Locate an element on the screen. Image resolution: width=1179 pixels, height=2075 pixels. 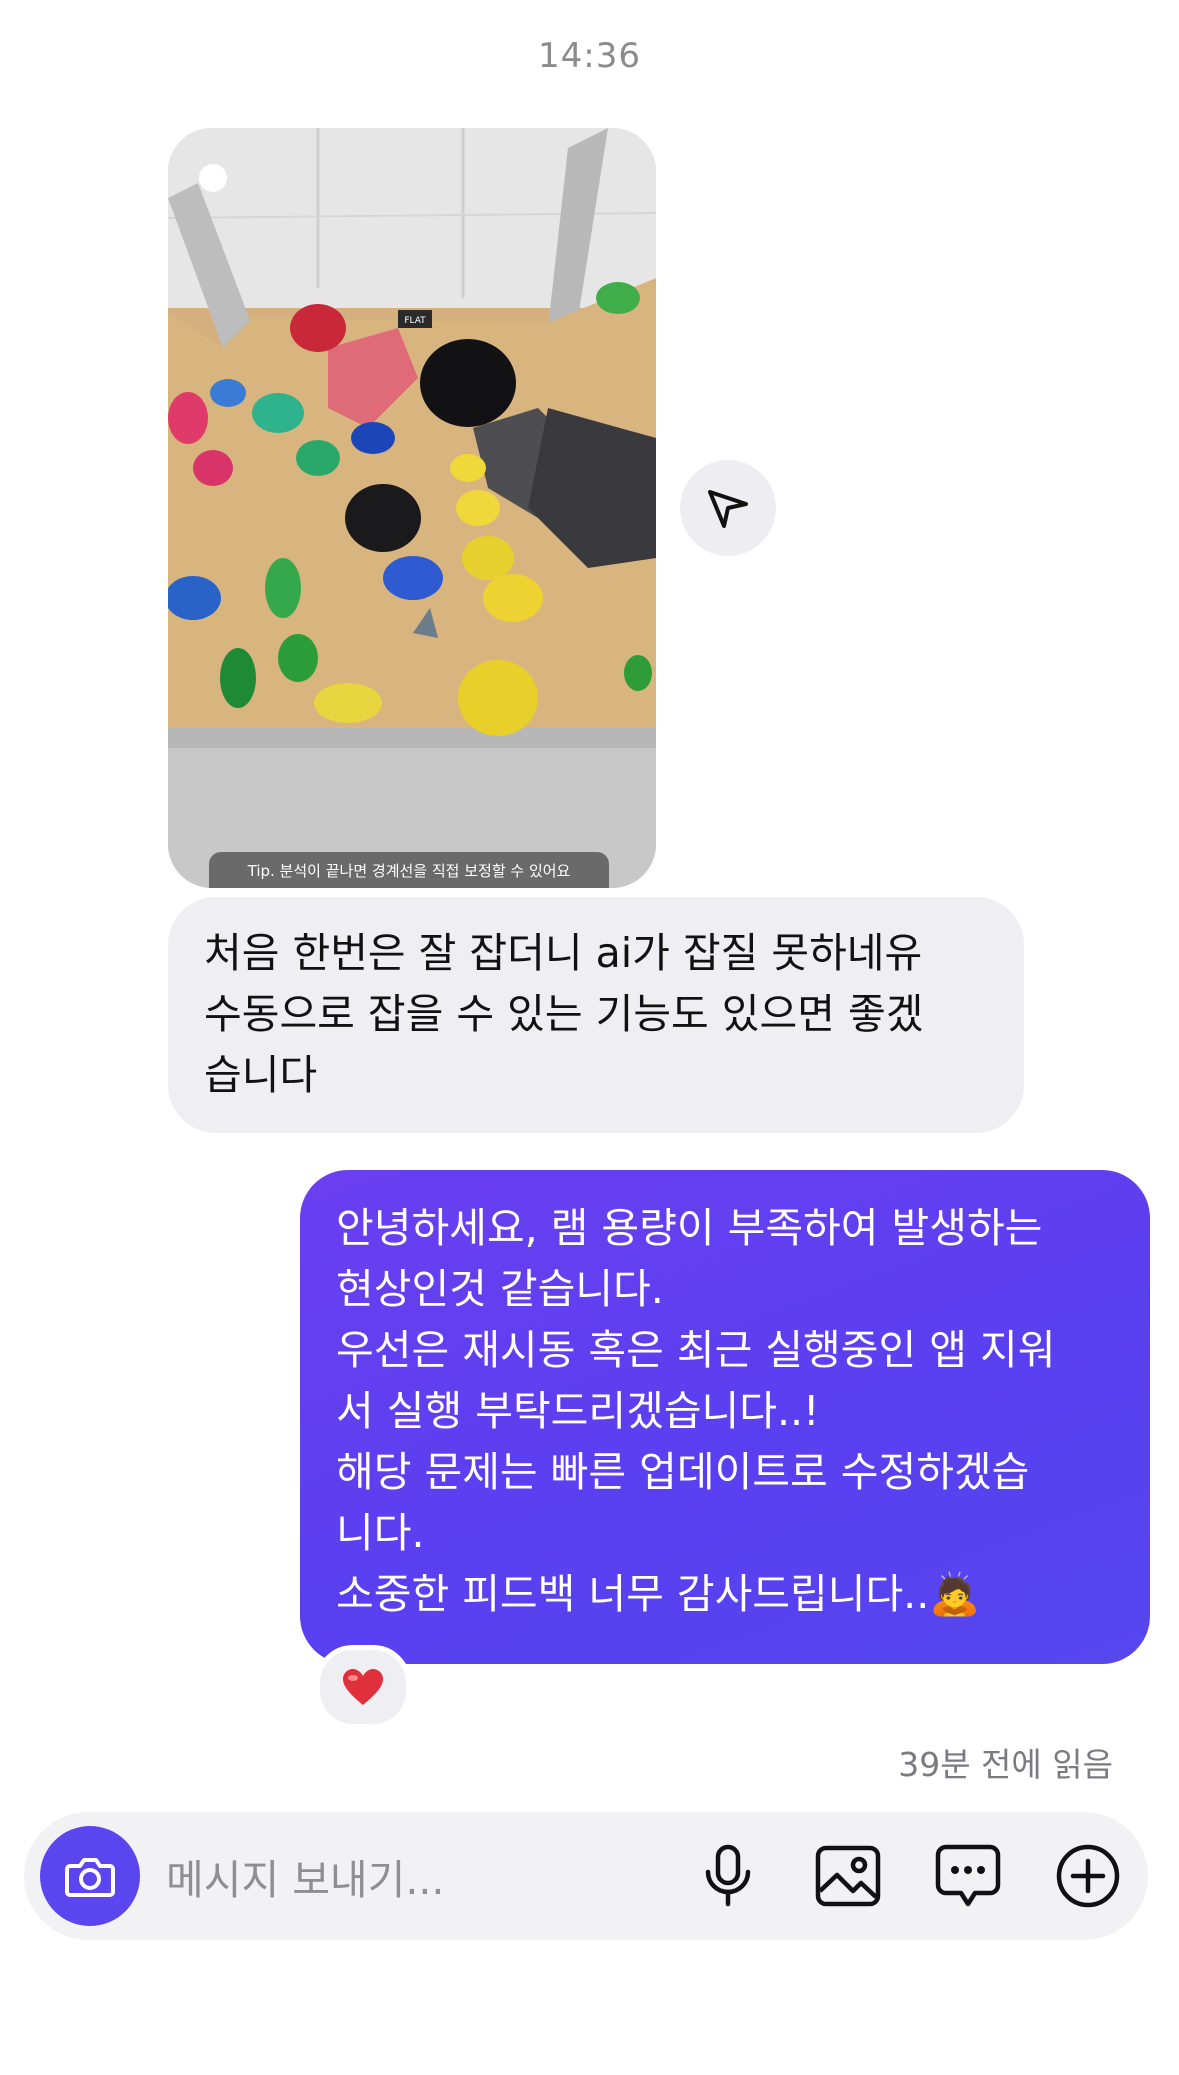
heart-reaction is located at coordinates (363, 1687).